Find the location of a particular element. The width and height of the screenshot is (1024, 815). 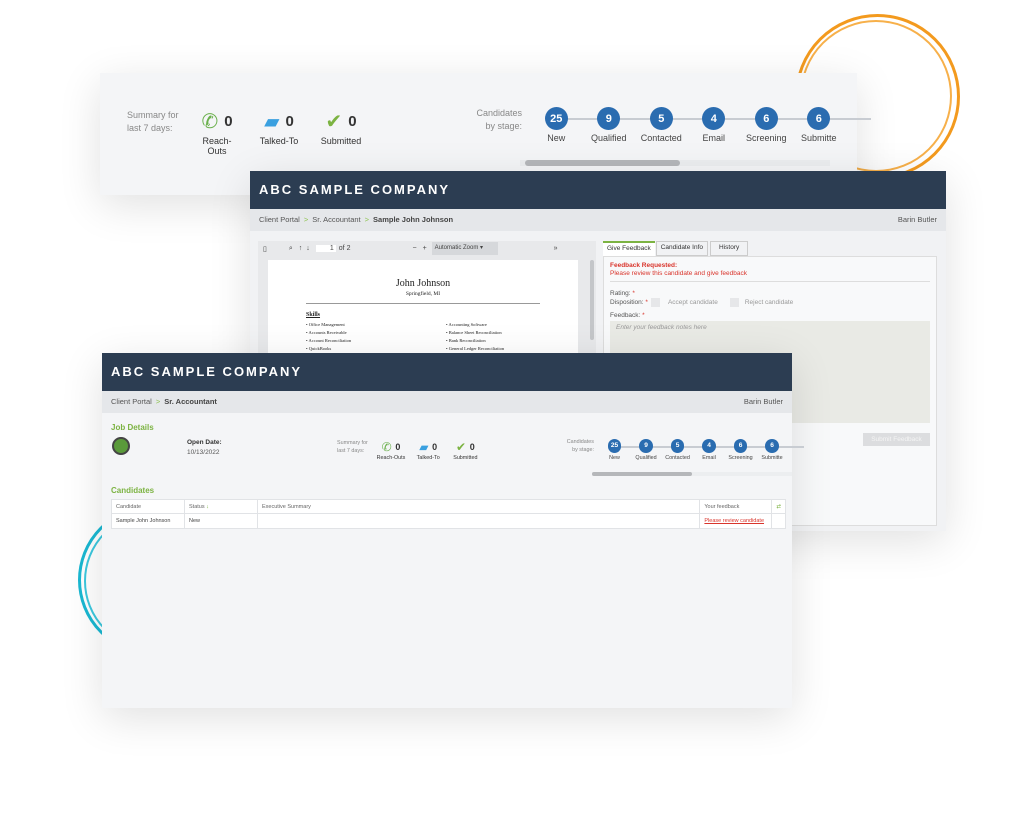

next-page-icon: ↓ is located at coordinates (308, 248).